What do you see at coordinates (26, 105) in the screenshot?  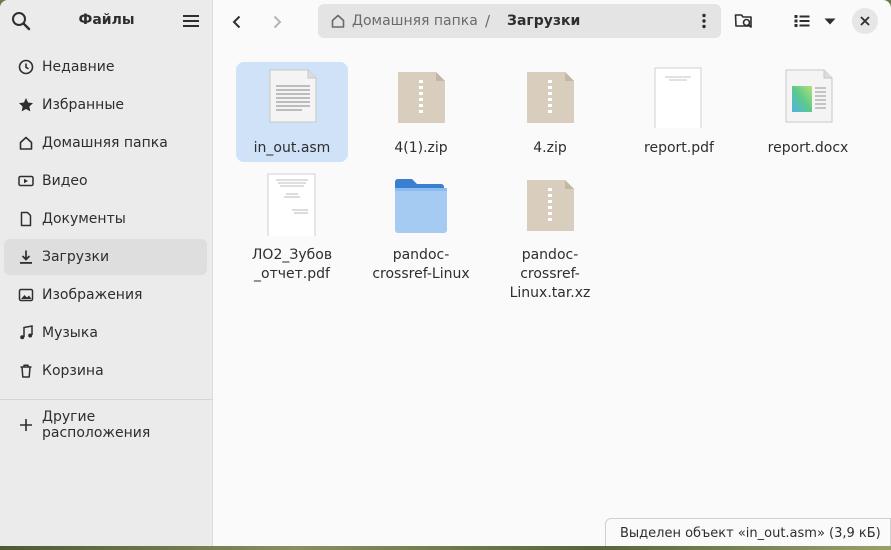 I see `star-icon` at bounding box center [26, 105].